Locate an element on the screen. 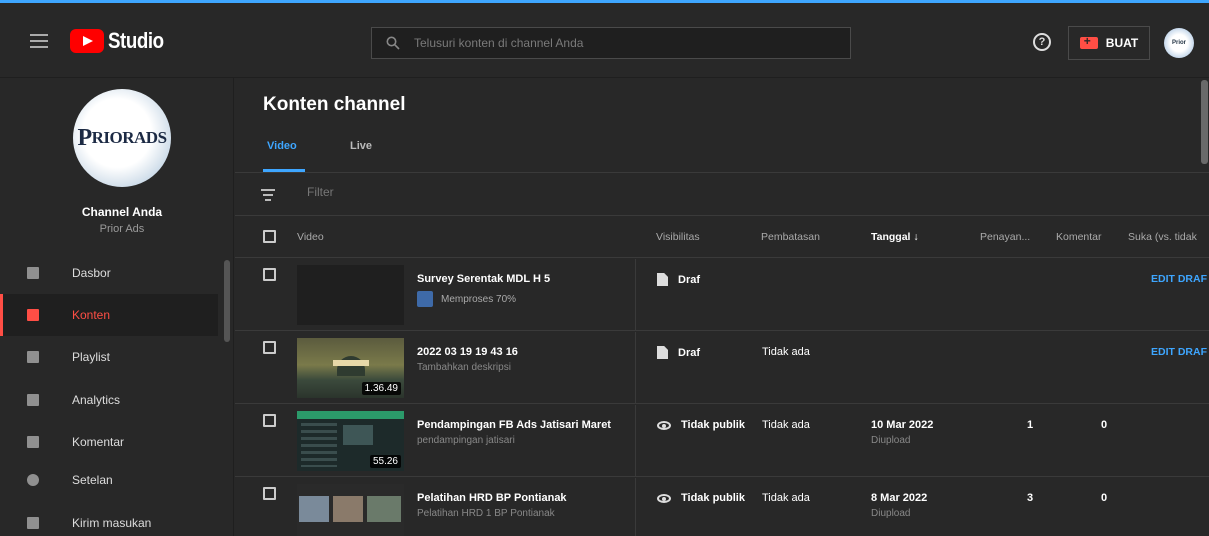 The width and height of the screenshot is (1209, 536). search-bar is located at coordinates (611, 43).